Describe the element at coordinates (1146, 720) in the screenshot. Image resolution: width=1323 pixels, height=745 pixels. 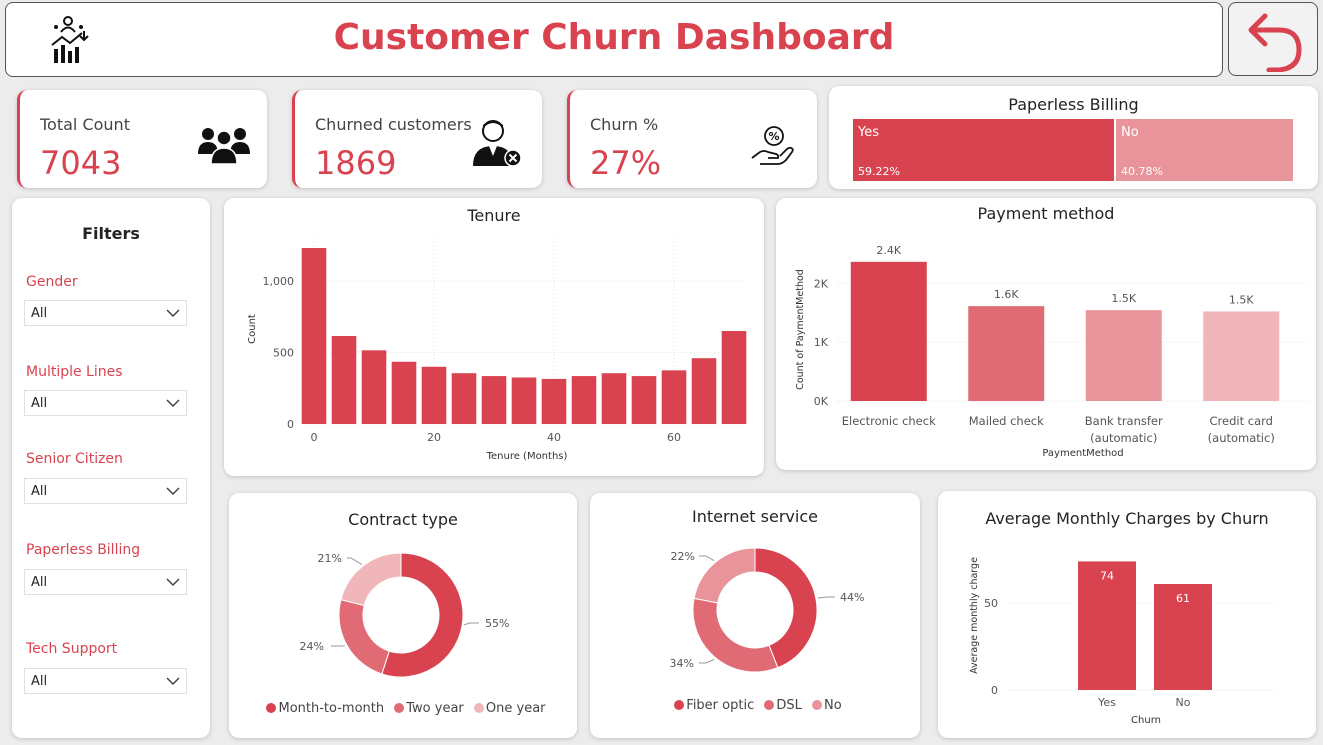
I see `x-axis-label: Churn` at that location.